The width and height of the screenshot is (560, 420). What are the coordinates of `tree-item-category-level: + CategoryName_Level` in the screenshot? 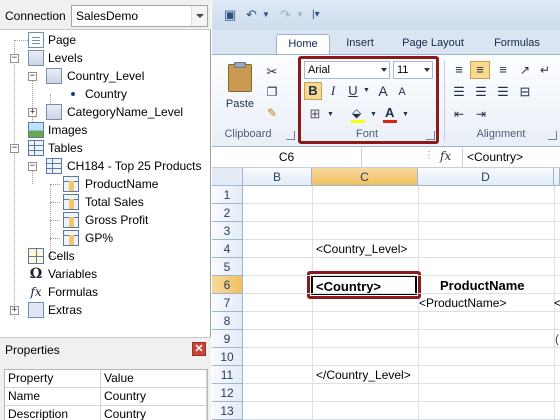 It's located at (105, 112).